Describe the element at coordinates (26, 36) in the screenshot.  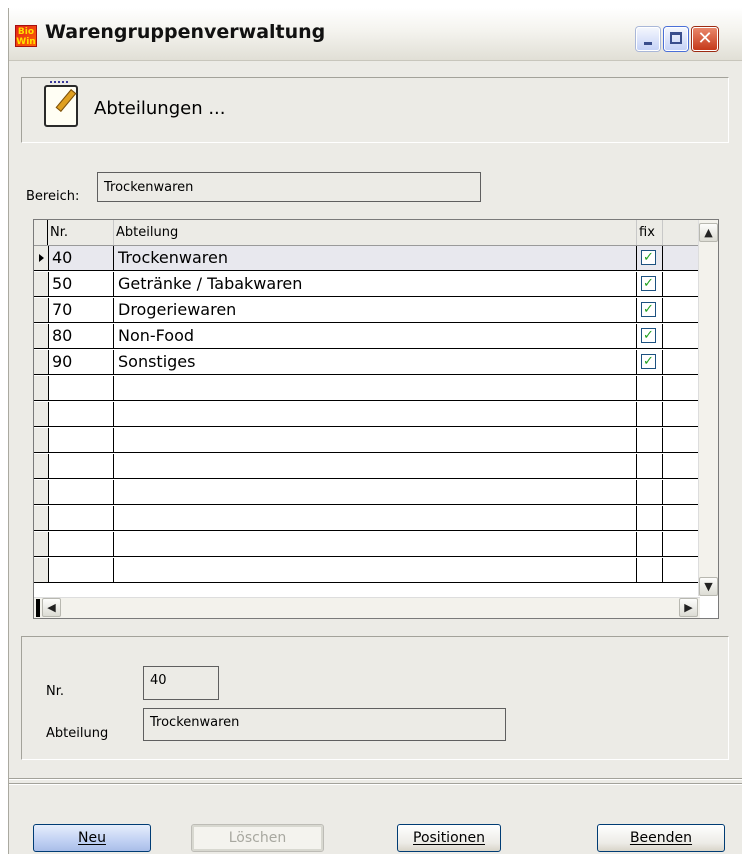
I see `app-logo-icon: Bio Win` at that location.